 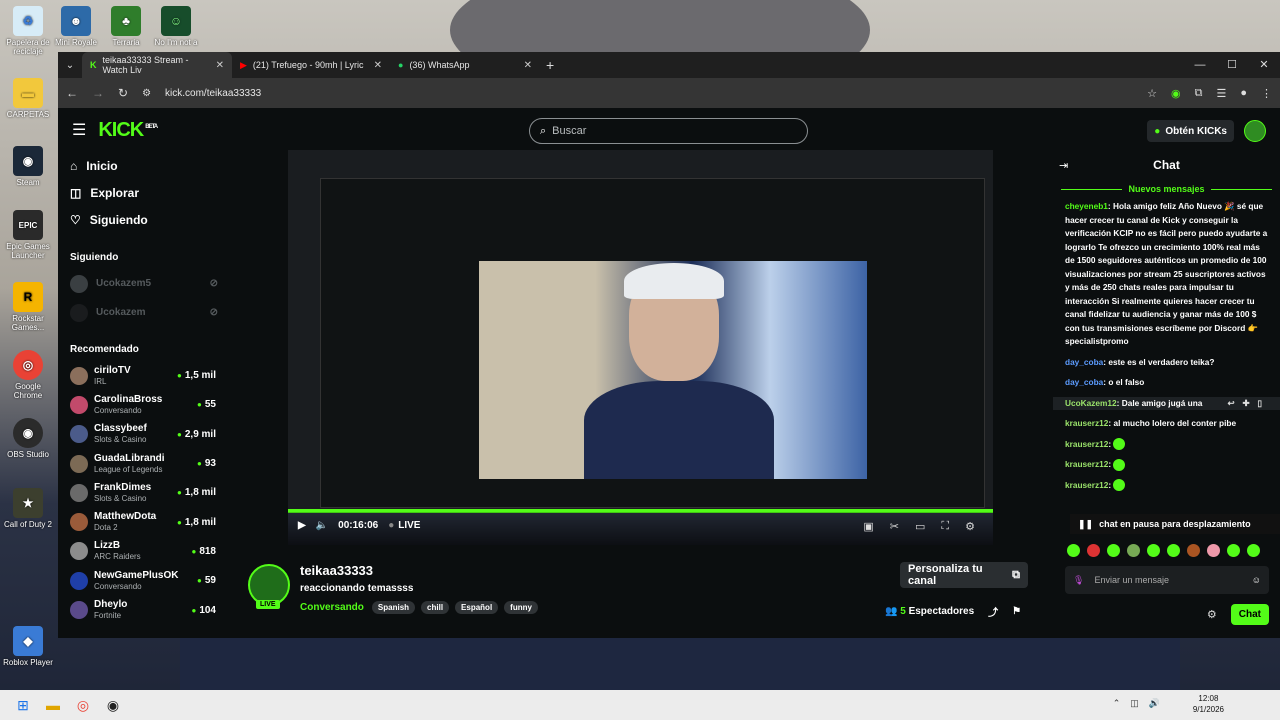 What do you see at coordinates (1016, 611) in the screenshot?
I see `report-icon: ⚑` at bounding box center [1016, 611].